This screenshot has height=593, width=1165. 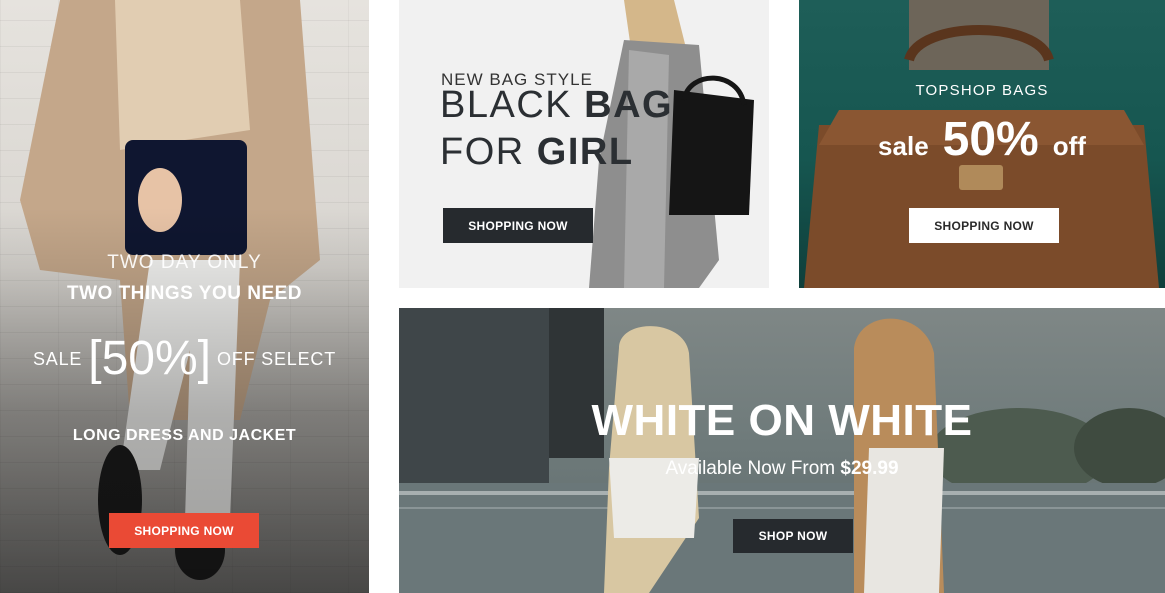 I want to click on sale-line: SALE [50%] OFF SELECT, so click(x=184, y=359).